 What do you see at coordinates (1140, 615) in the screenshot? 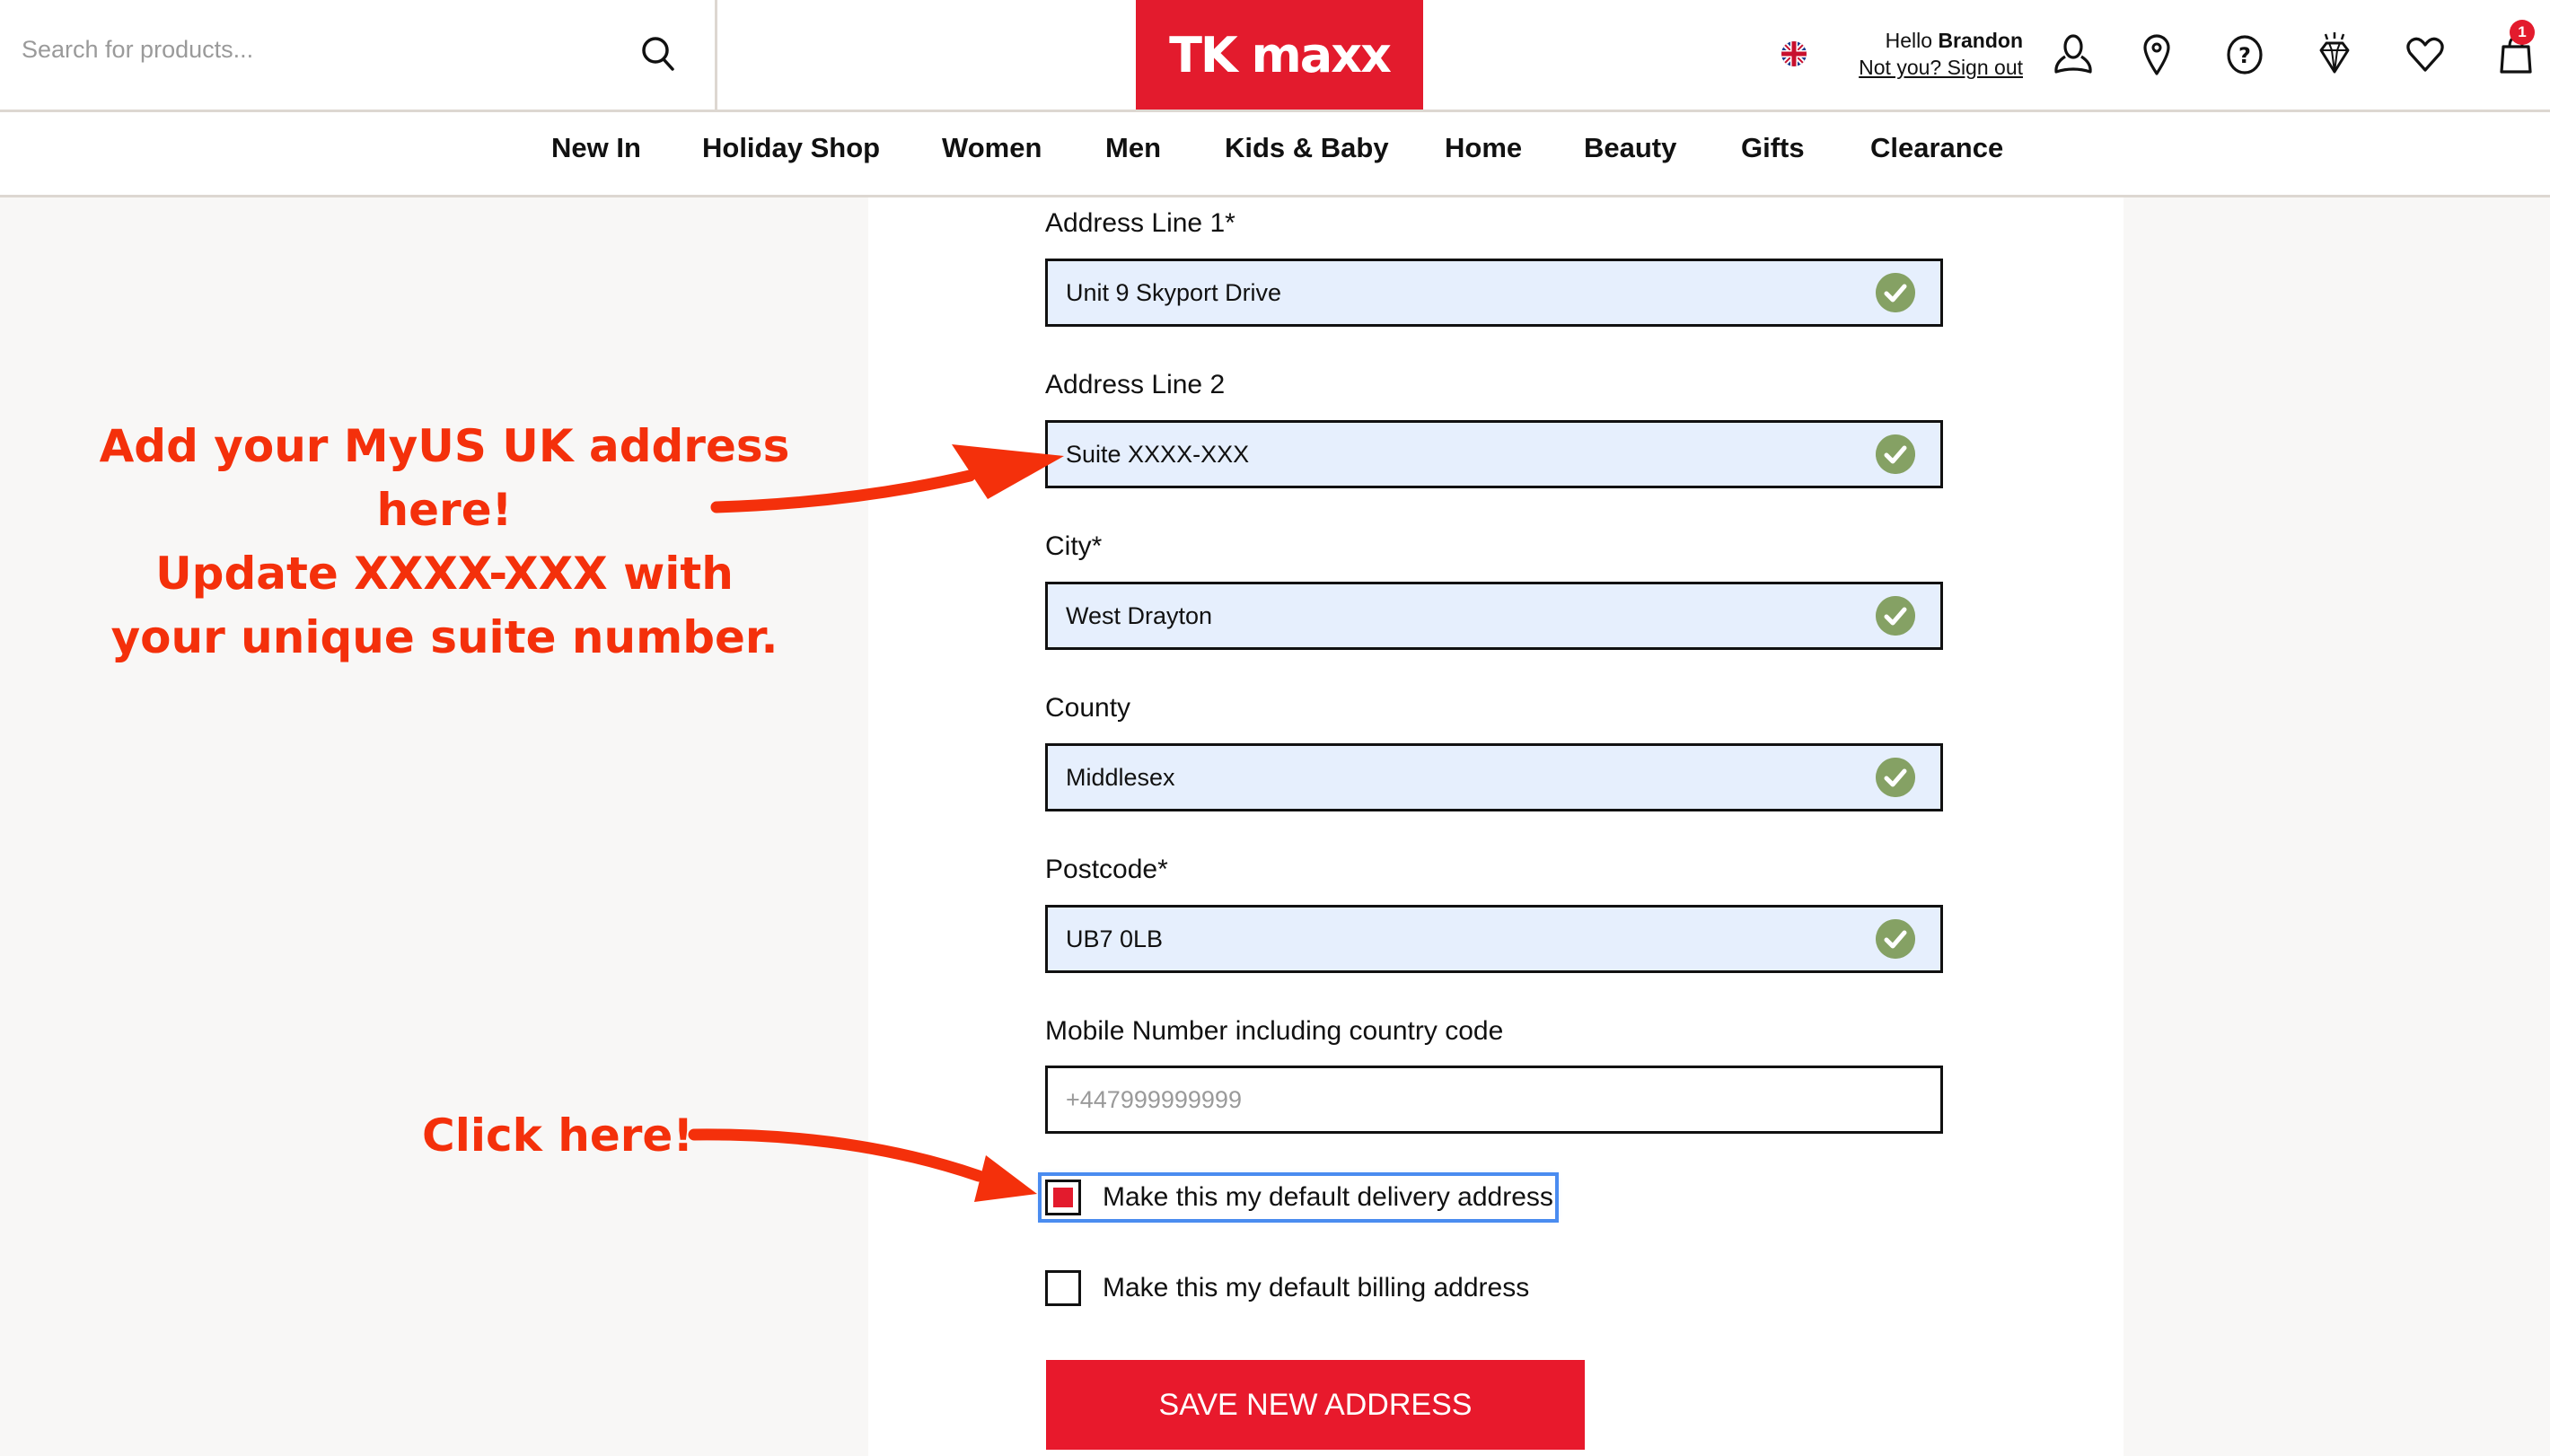
I see `city-value: West Drayton` at bounding box center [1140, 615].